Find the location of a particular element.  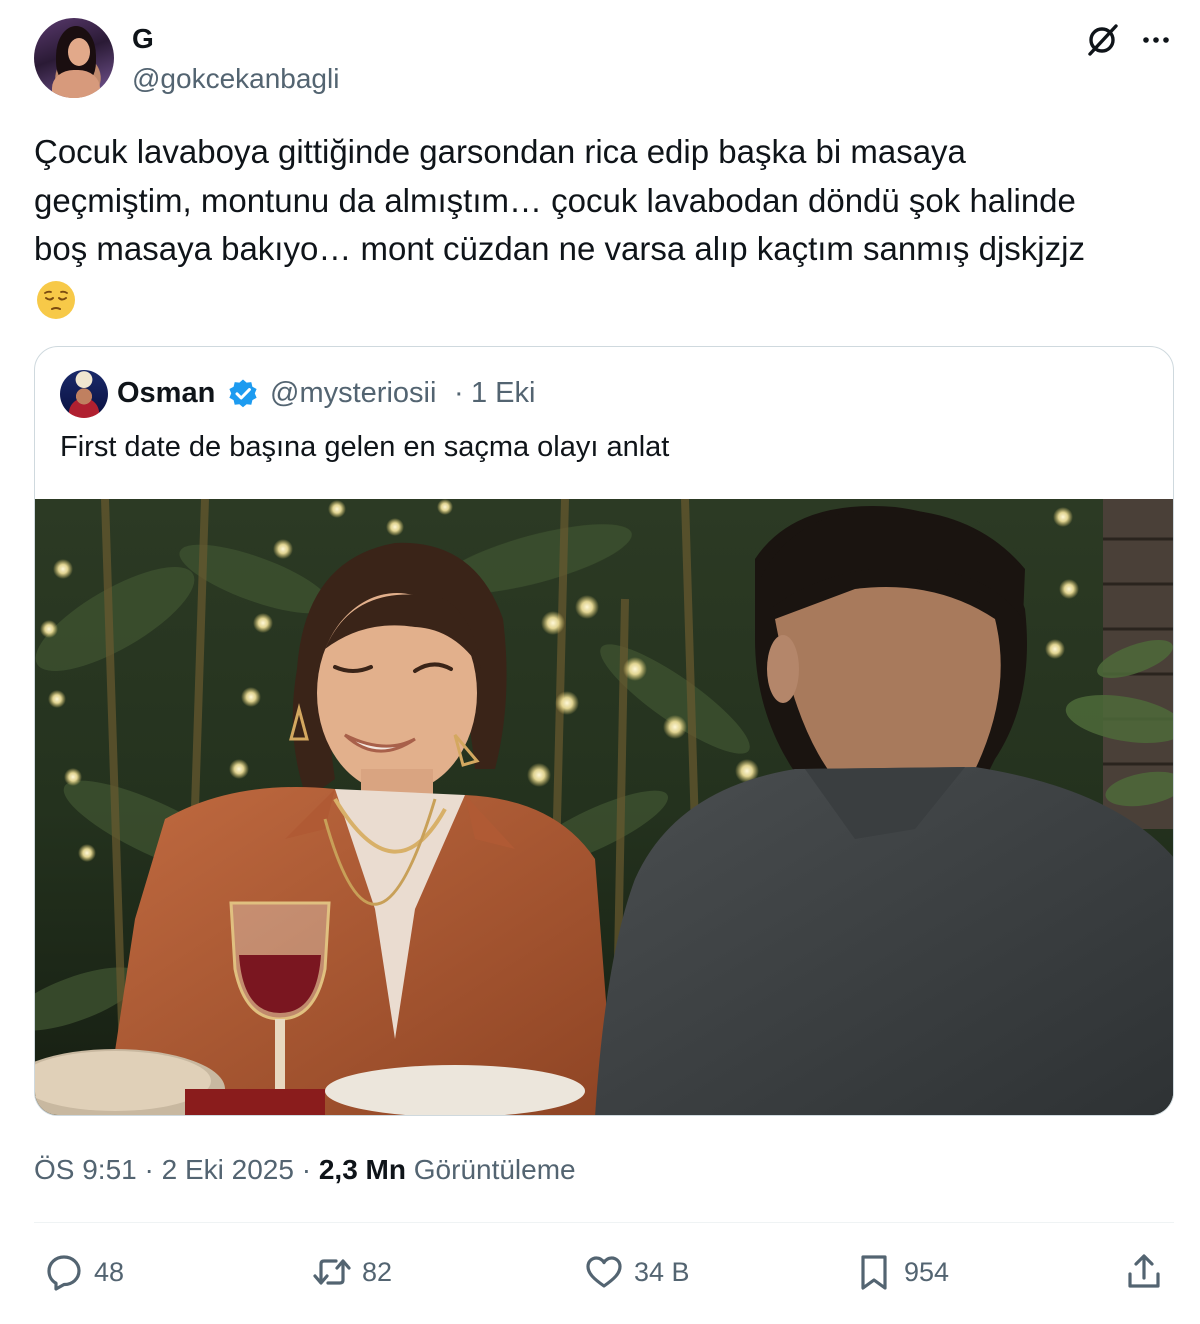

views-label: Görüntüleme is located at coordinates (490, 1169).